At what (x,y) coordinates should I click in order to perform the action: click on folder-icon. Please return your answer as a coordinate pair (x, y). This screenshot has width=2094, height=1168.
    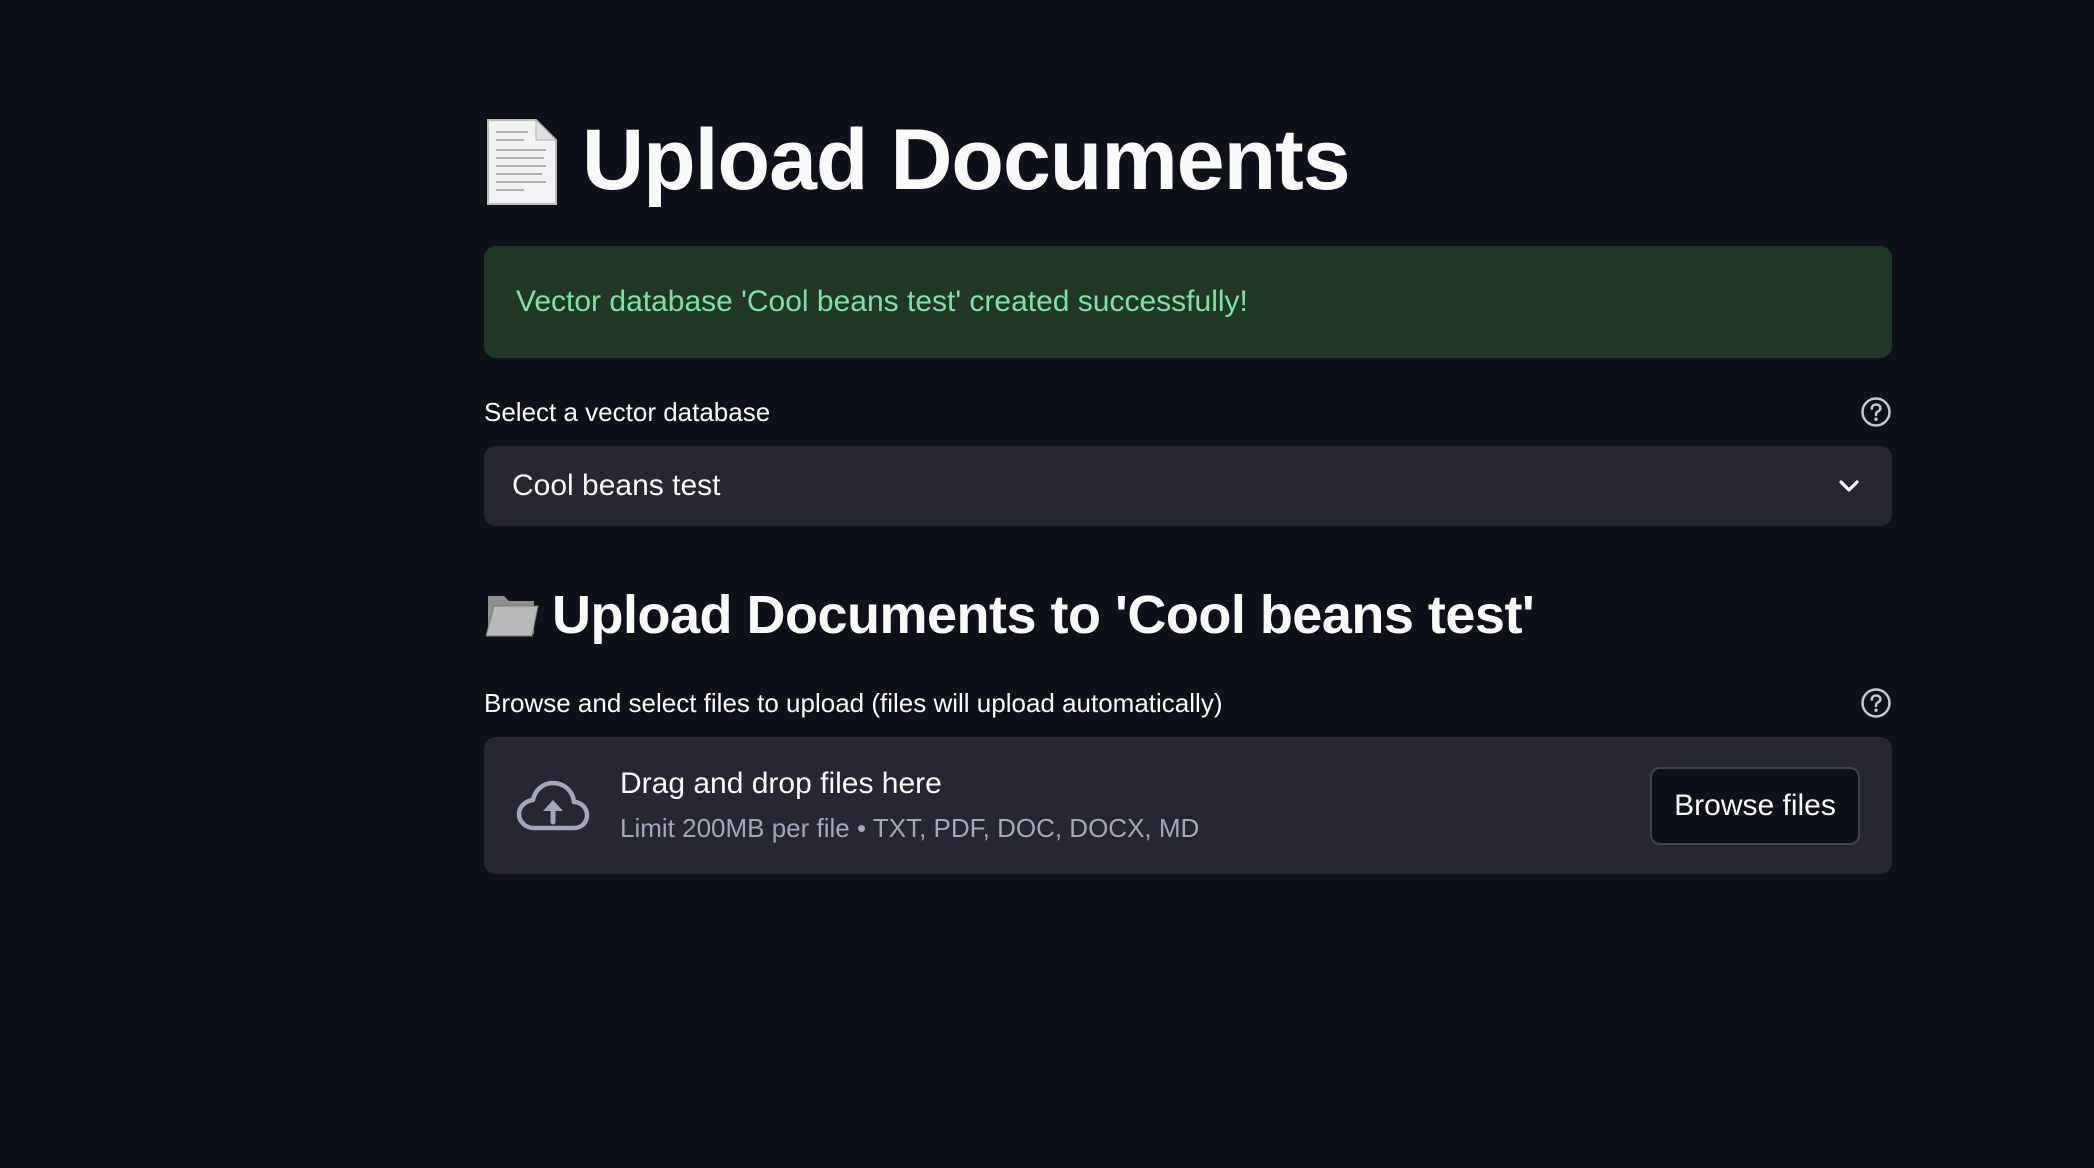
    Looking at the image, I should click on (512, 616).